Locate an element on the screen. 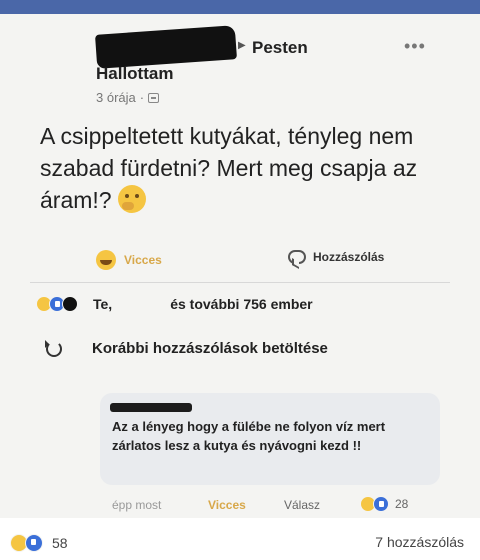 The height and width of the screenshot is (560, 480). reaction-icons is located at coordinates (57, 304).